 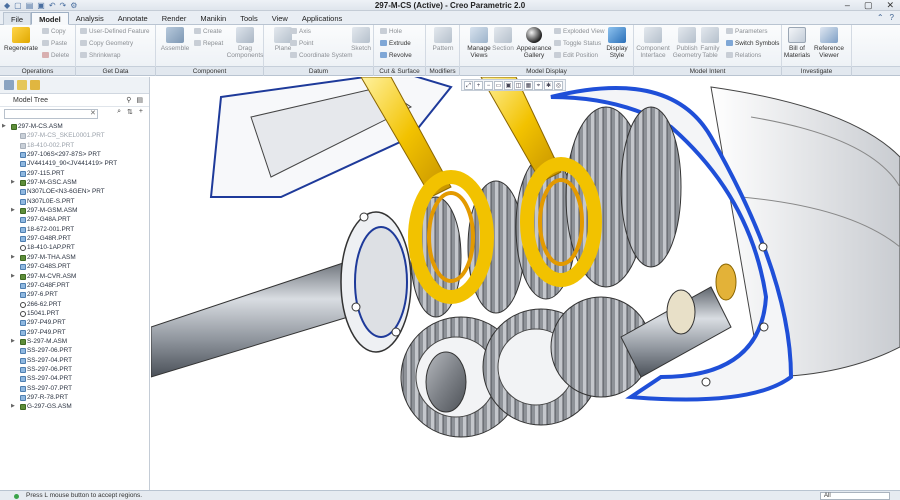 What do you see at coordinates (74, 304) in the screenshot?
I see `model-tree-item: 266-62.PRT` at bounding box center [74, 304].